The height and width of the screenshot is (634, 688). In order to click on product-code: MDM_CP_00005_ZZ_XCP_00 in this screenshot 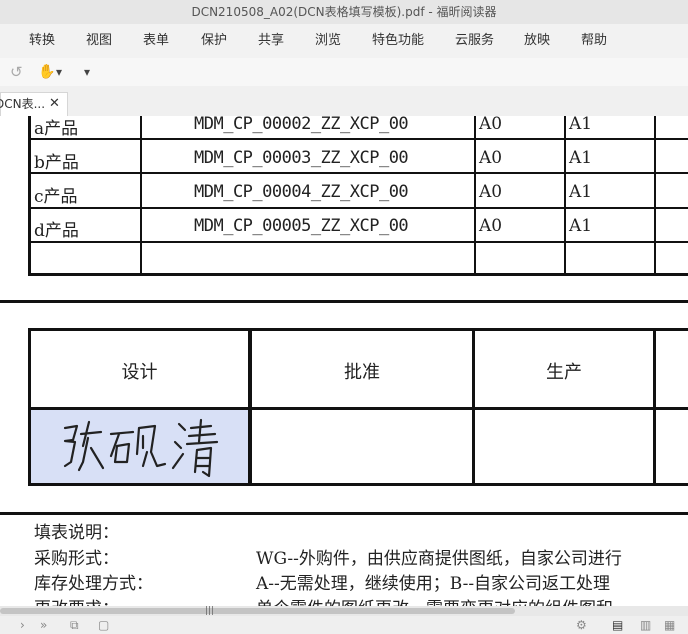, I will do `click(301, 226)`.